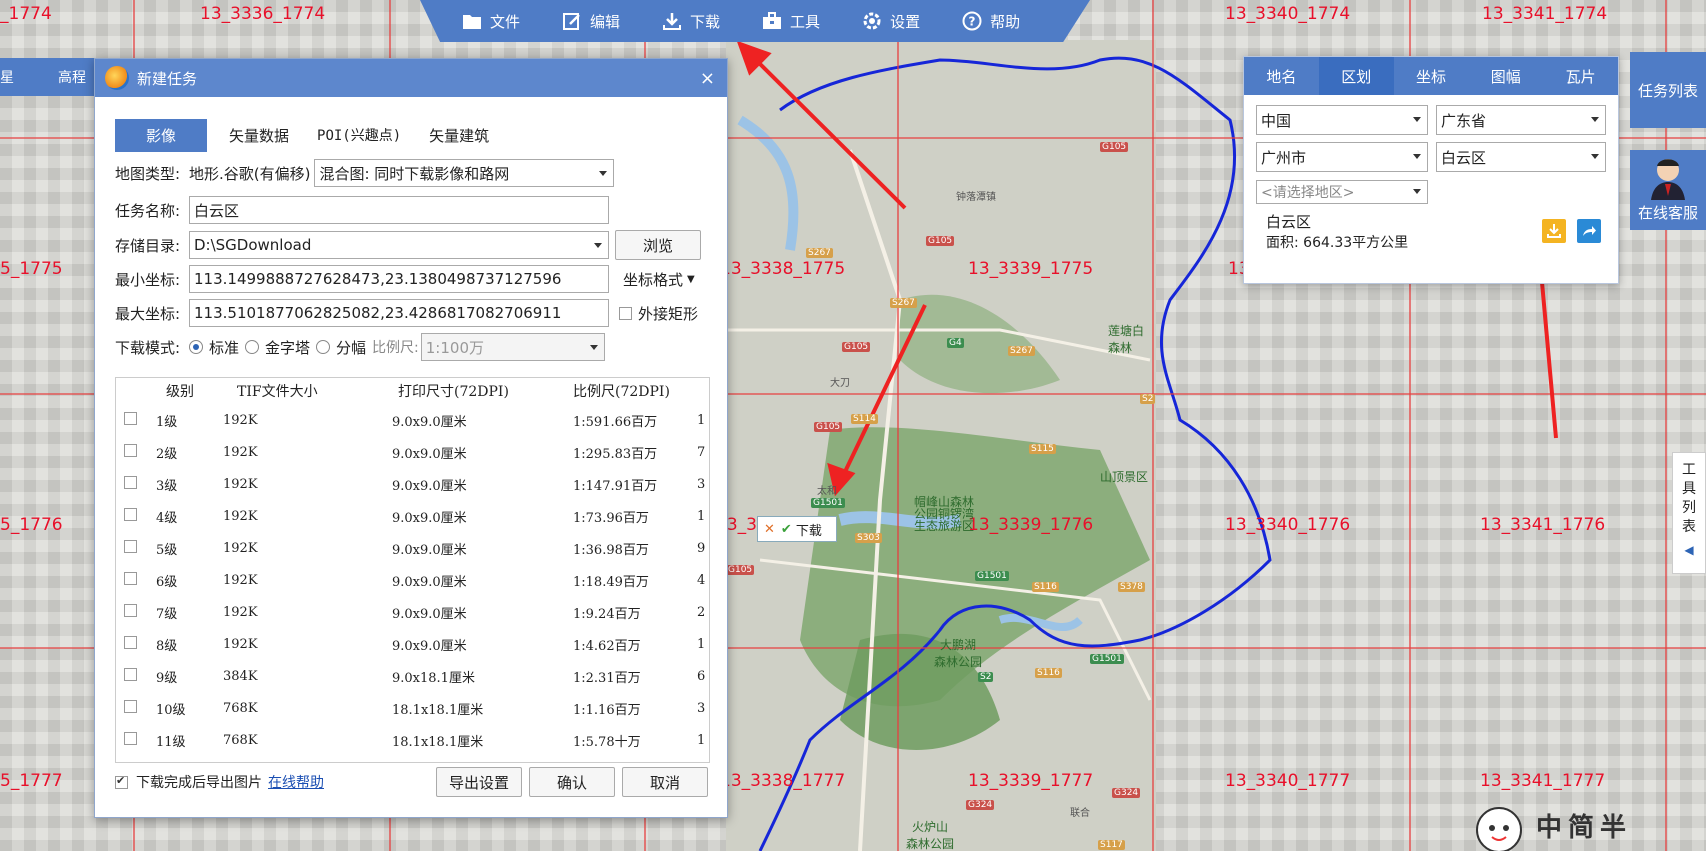 This screenshot has height=851, width=1706. I want to click on table-row: 8级 192K 9.0x9.0厘米 1:4.62百万 1, so click(412, 644).